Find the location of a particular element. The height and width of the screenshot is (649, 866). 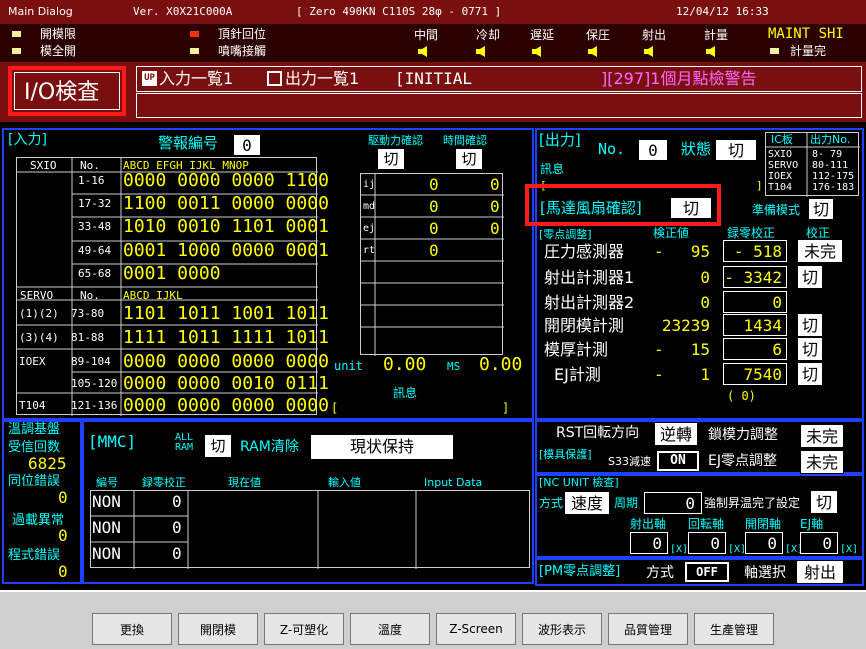

sync-error-label: 同位錯誤 is located at coordinates (34, 481).